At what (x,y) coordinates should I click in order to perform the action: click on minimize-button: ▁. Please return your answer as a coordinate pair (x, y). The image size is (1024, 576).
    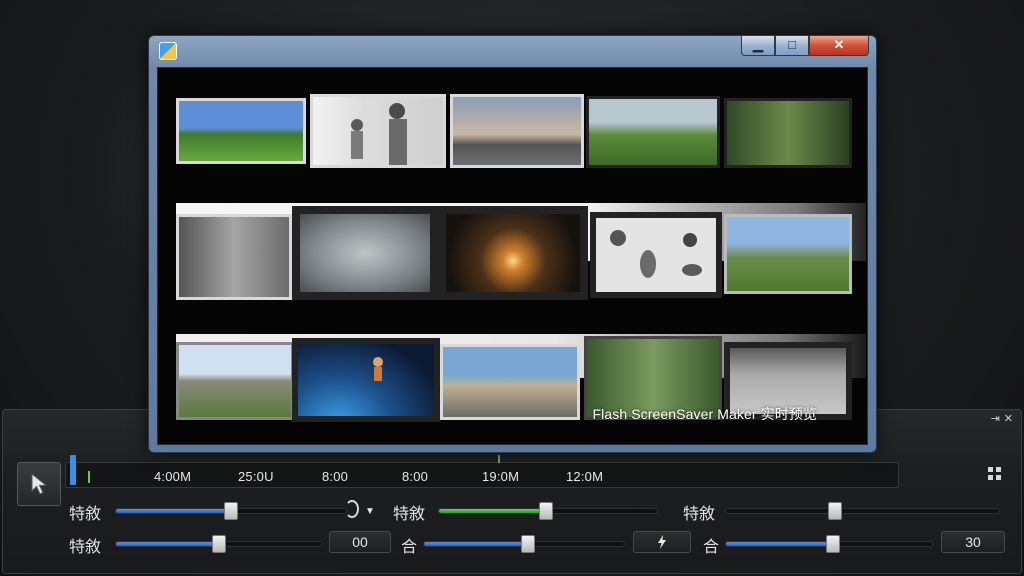
    Looking at the image, I should click on (758, 46).